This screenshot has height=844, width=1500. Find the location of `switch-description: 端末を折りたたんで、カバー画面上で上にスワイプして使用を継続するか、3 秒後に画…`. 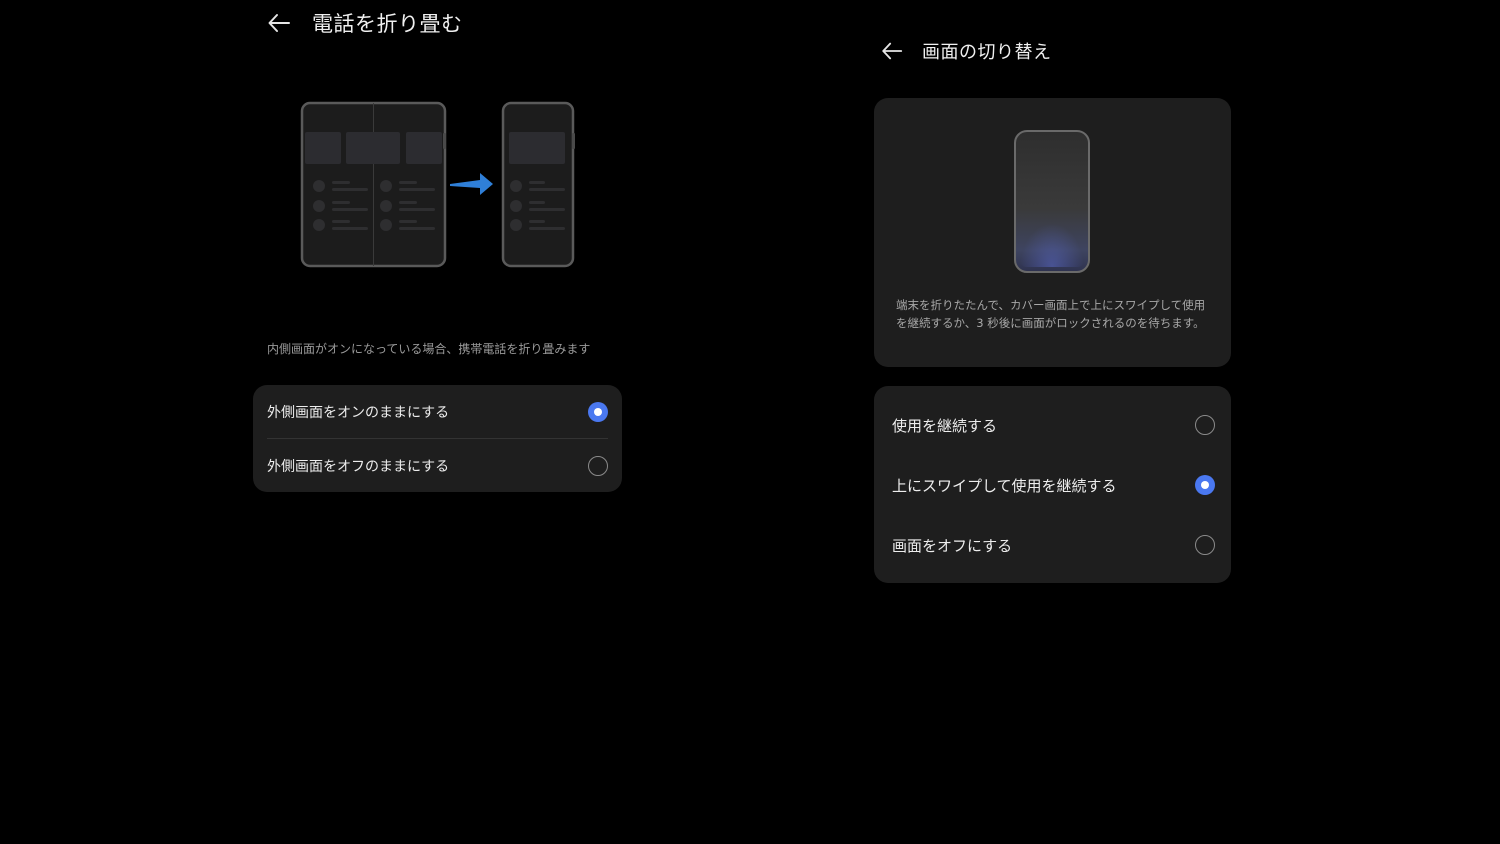

switch-description: 端末を折りたたんで、カバー画面上で上にスワイプして使用を継続するか、3 秒後に画… is located at coordinates (1051, 314).